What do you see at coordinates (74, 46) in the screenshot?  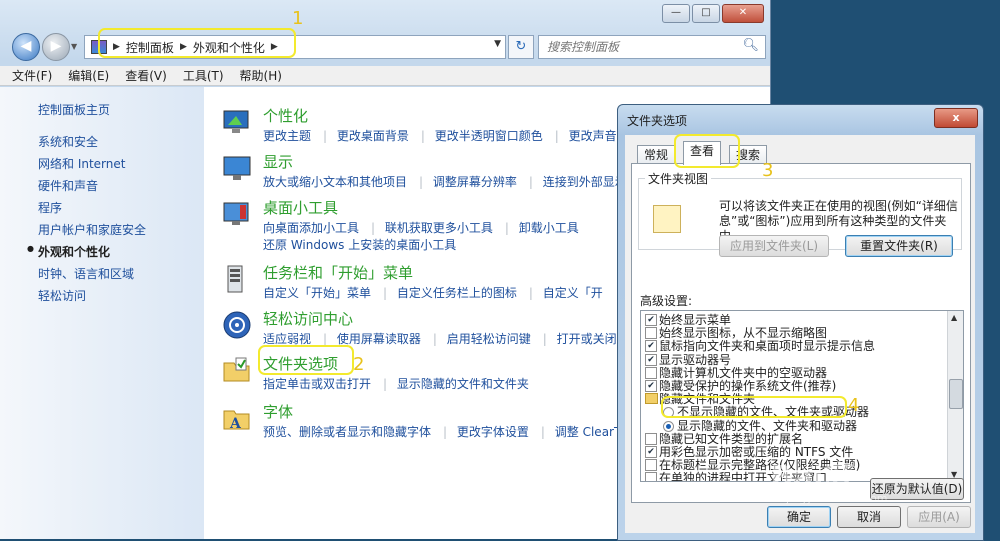 I see `recent-pages-dropdown-icon: ▼` at bounding box center [74, 46].